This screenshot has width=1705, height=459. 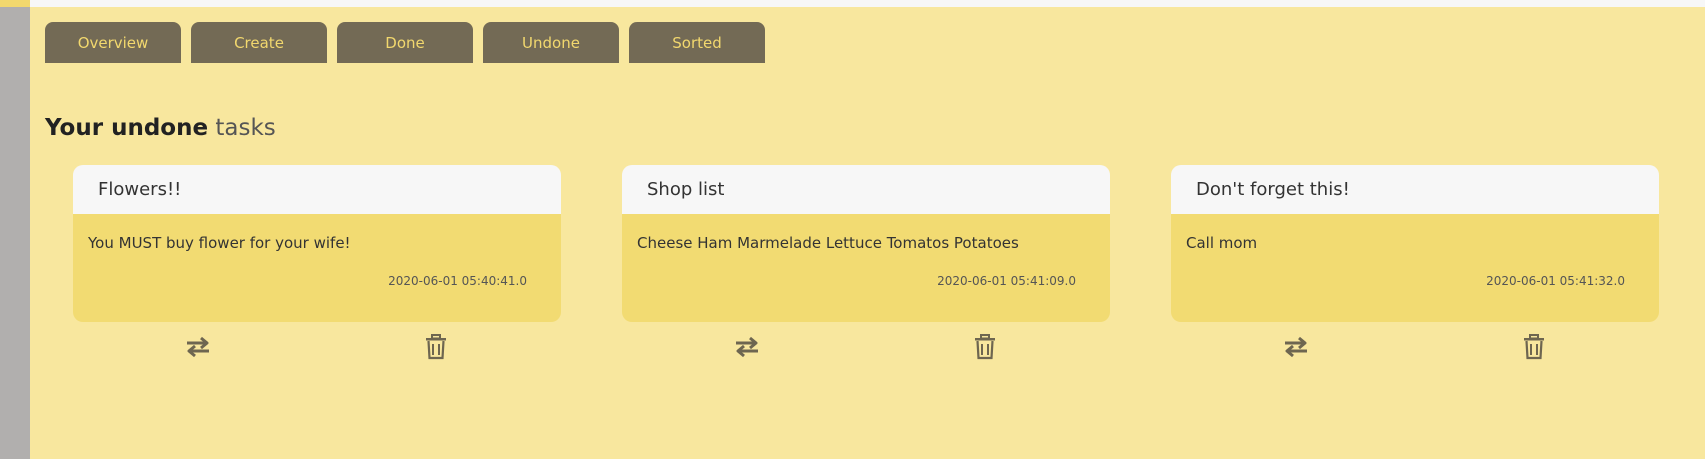 What do you see at coordinates (1415, 189) in the screenshot?
I see `task-title: Don't forget this!` at bounding box center [1415, 189].